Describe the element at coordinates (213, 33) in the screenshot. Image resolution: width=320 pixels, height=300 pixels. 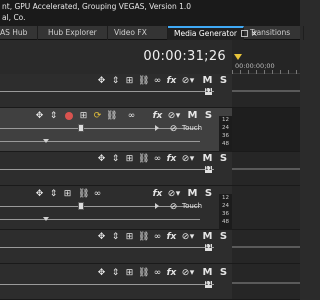
I see `tab-media-generator: Media Generator ×` at that location.